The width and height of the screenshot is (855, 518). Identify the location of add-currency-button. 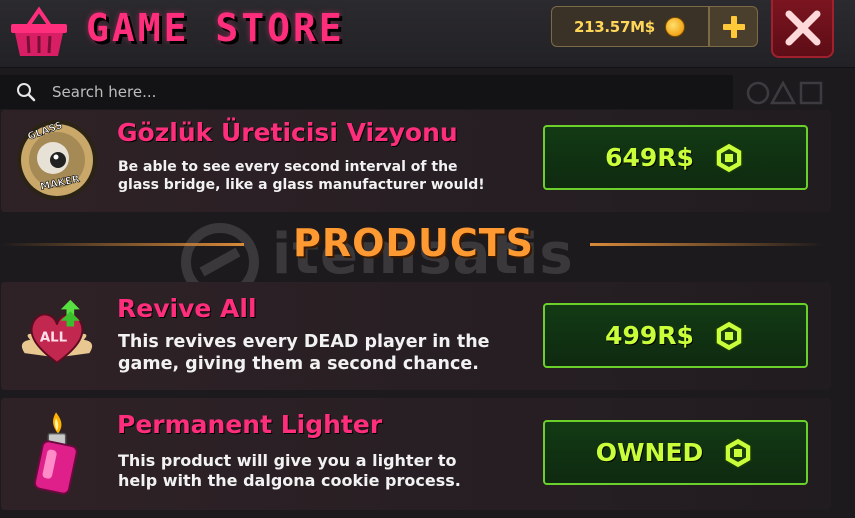
(733, 26).